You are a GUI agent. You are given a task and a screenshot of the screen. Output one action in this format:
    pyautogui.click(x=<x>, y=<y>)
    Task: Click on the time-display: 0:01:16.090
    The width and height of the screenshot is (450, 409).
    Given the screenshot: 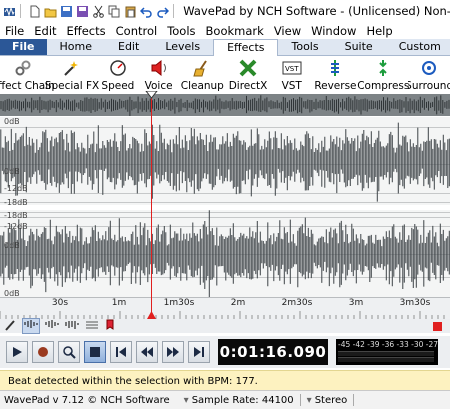 What is the action you would take?
    pyautogui.click(x=273, y=352)
    